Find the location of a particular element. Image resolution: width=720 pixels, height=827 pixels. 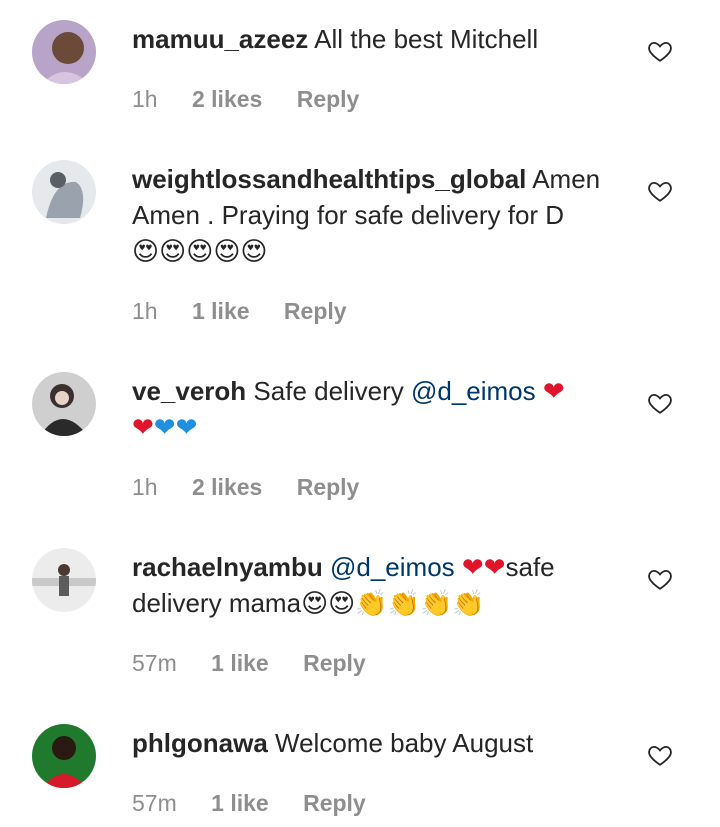

comment-text: ve_veroh Safe delivery @d_eimos ❤ ❤❤❤ is located at coordinates (374, 409).